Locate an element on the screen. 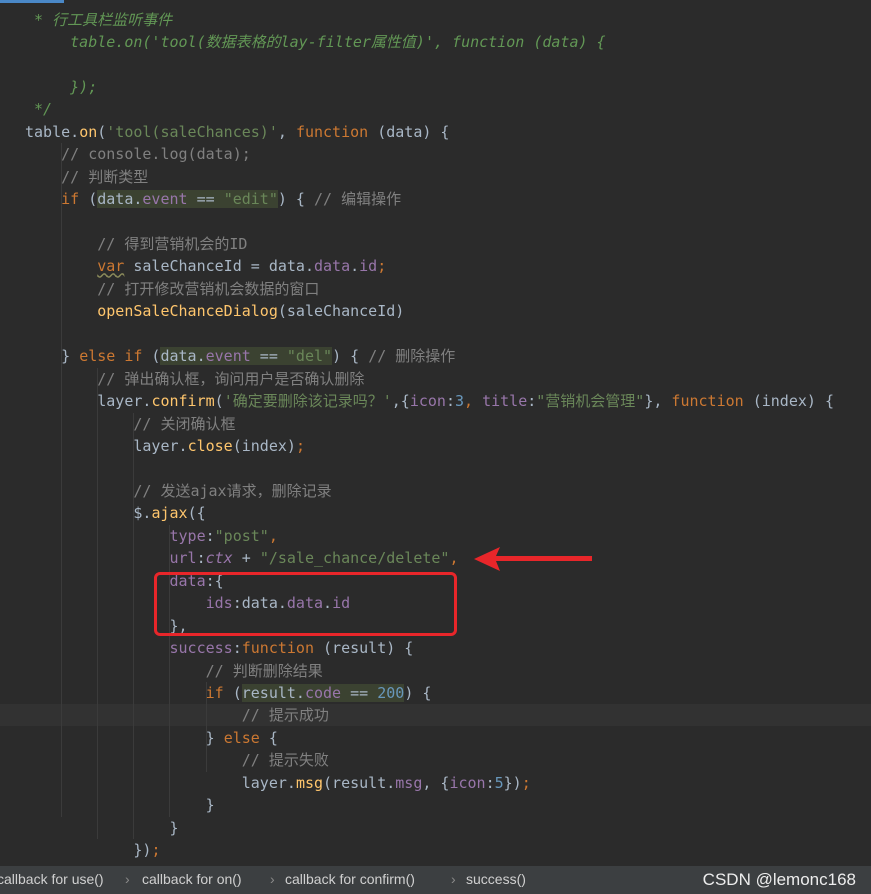 This screenshot has height=894, width=871. code-line: layer.msg(result.msg, {icon:5}); is located at coordinates (278, 783).